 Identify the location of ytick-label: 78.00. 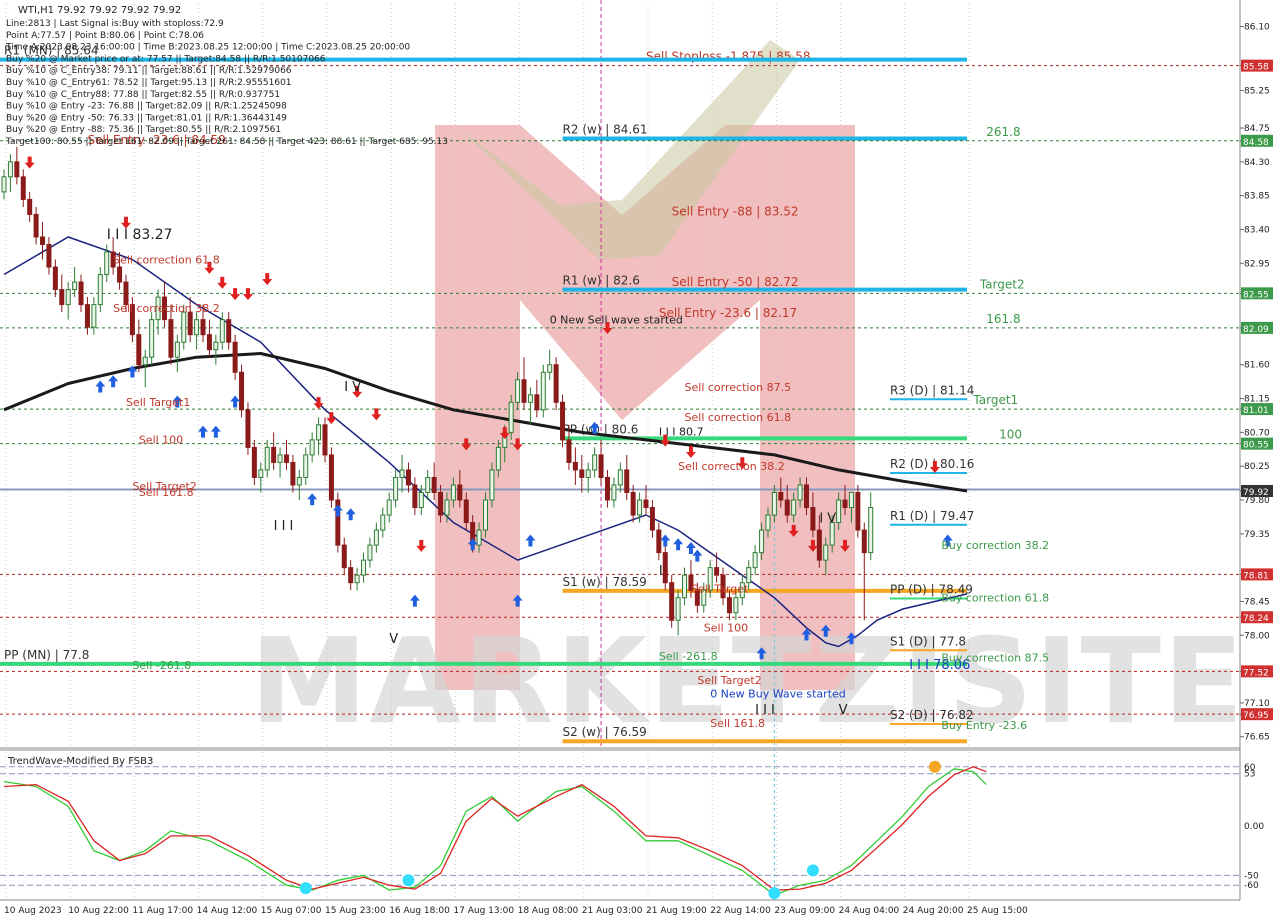
(1257, 636).